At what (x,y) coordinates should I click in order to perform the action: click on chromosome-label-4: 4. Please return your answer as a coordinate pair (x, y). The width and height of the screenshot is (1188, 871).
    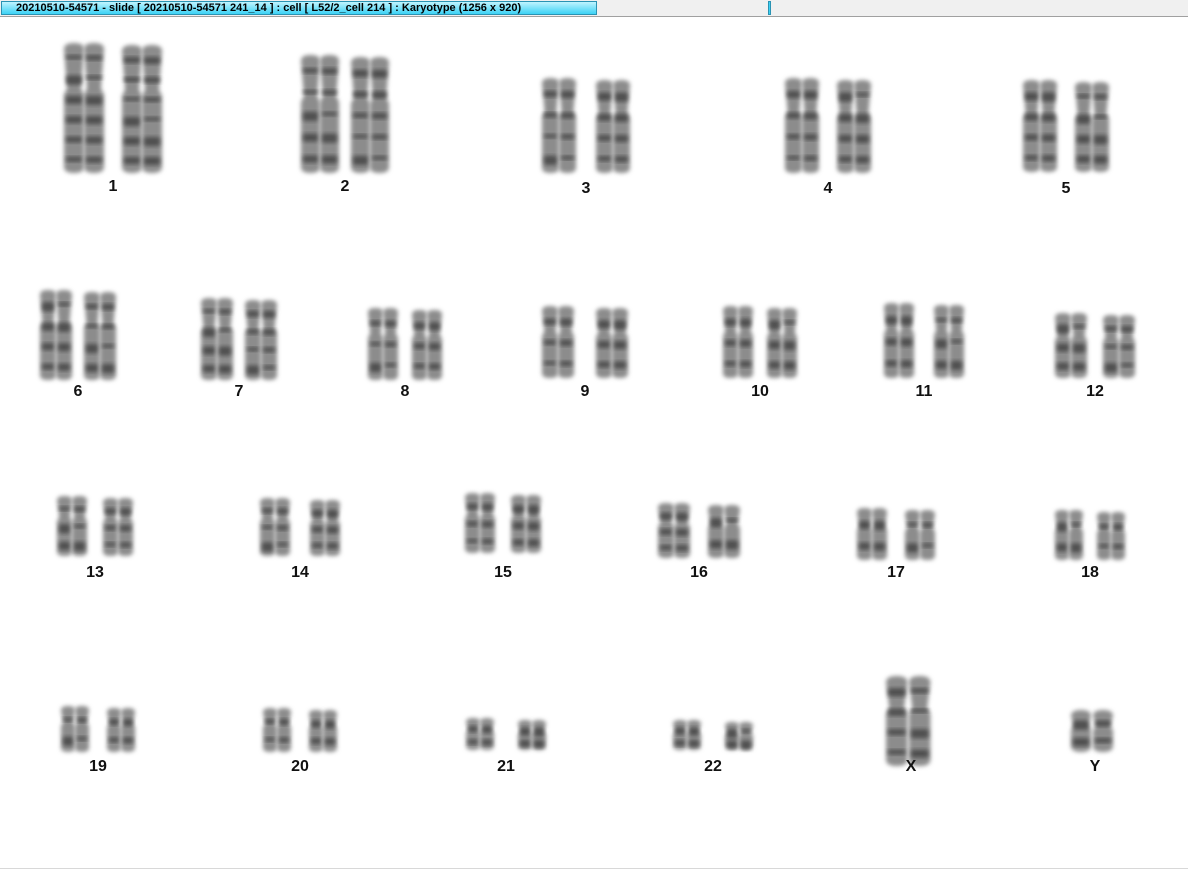
    Looking at the image, I should click on (828, 188).